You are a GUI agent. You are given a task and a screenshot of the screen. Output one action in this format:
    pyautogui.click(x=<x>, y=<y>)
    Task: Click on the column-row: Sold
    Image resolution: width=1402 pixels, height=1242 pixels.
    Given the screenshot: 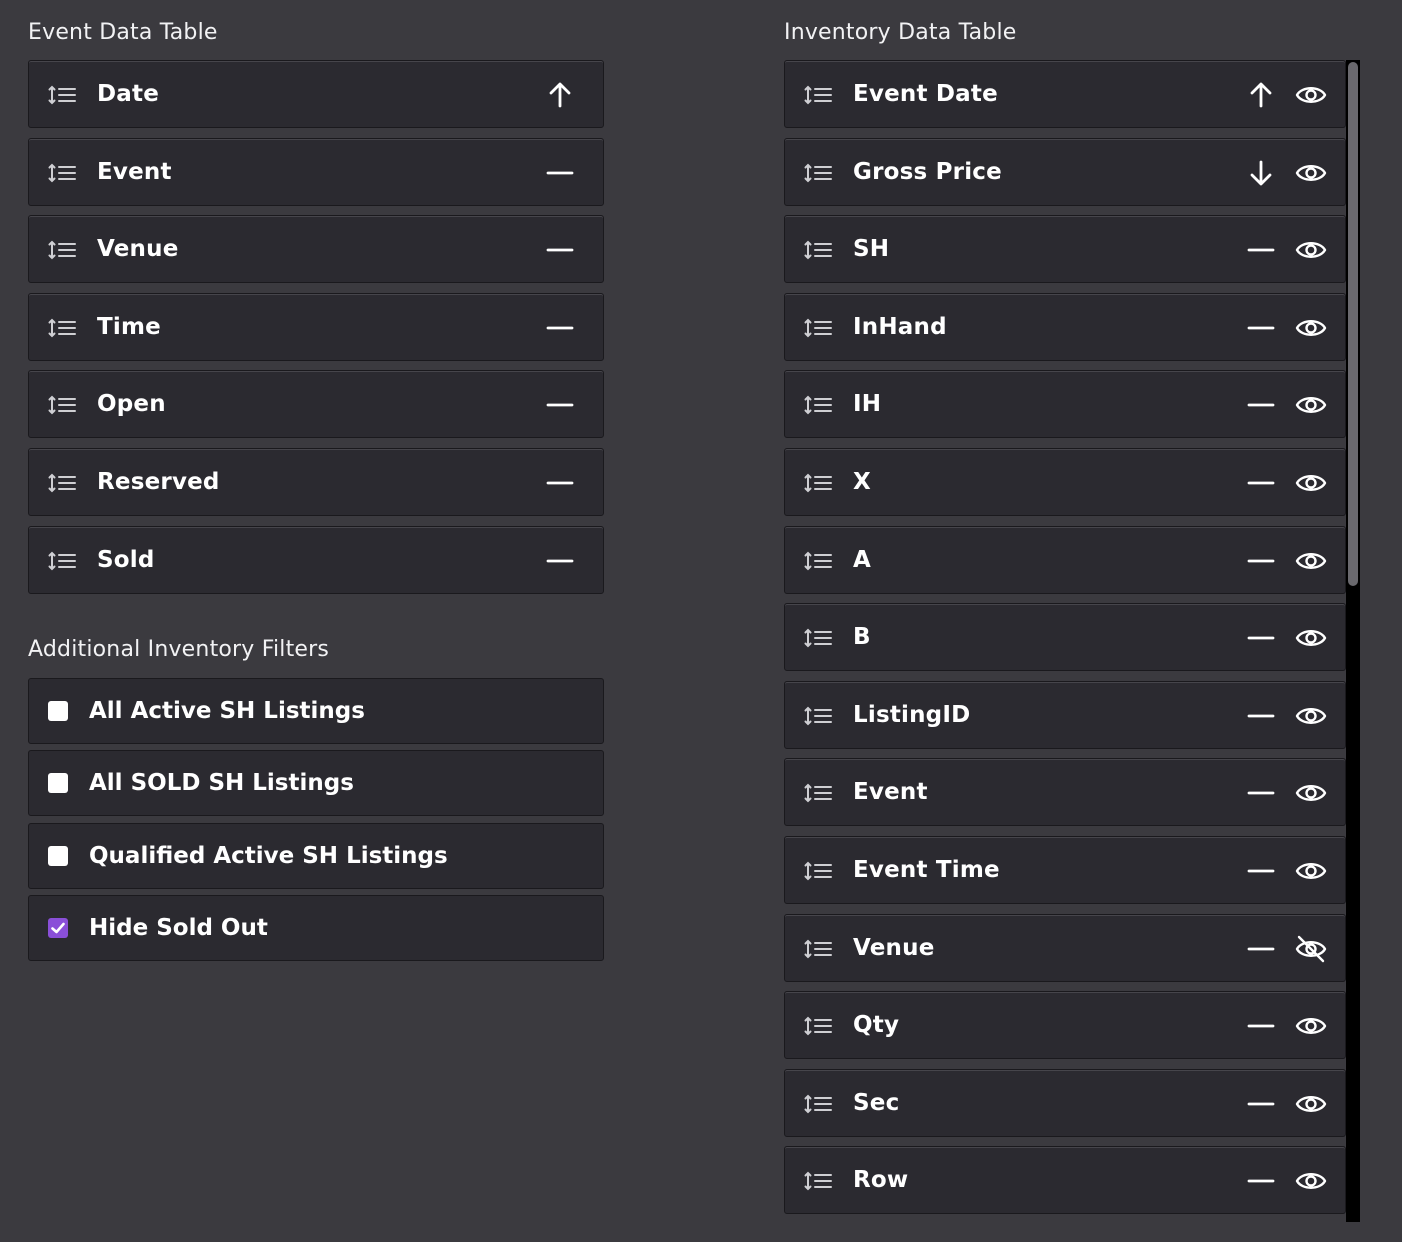 What is the action you would take?
    pyautogui.click(x=316, y=559)
    